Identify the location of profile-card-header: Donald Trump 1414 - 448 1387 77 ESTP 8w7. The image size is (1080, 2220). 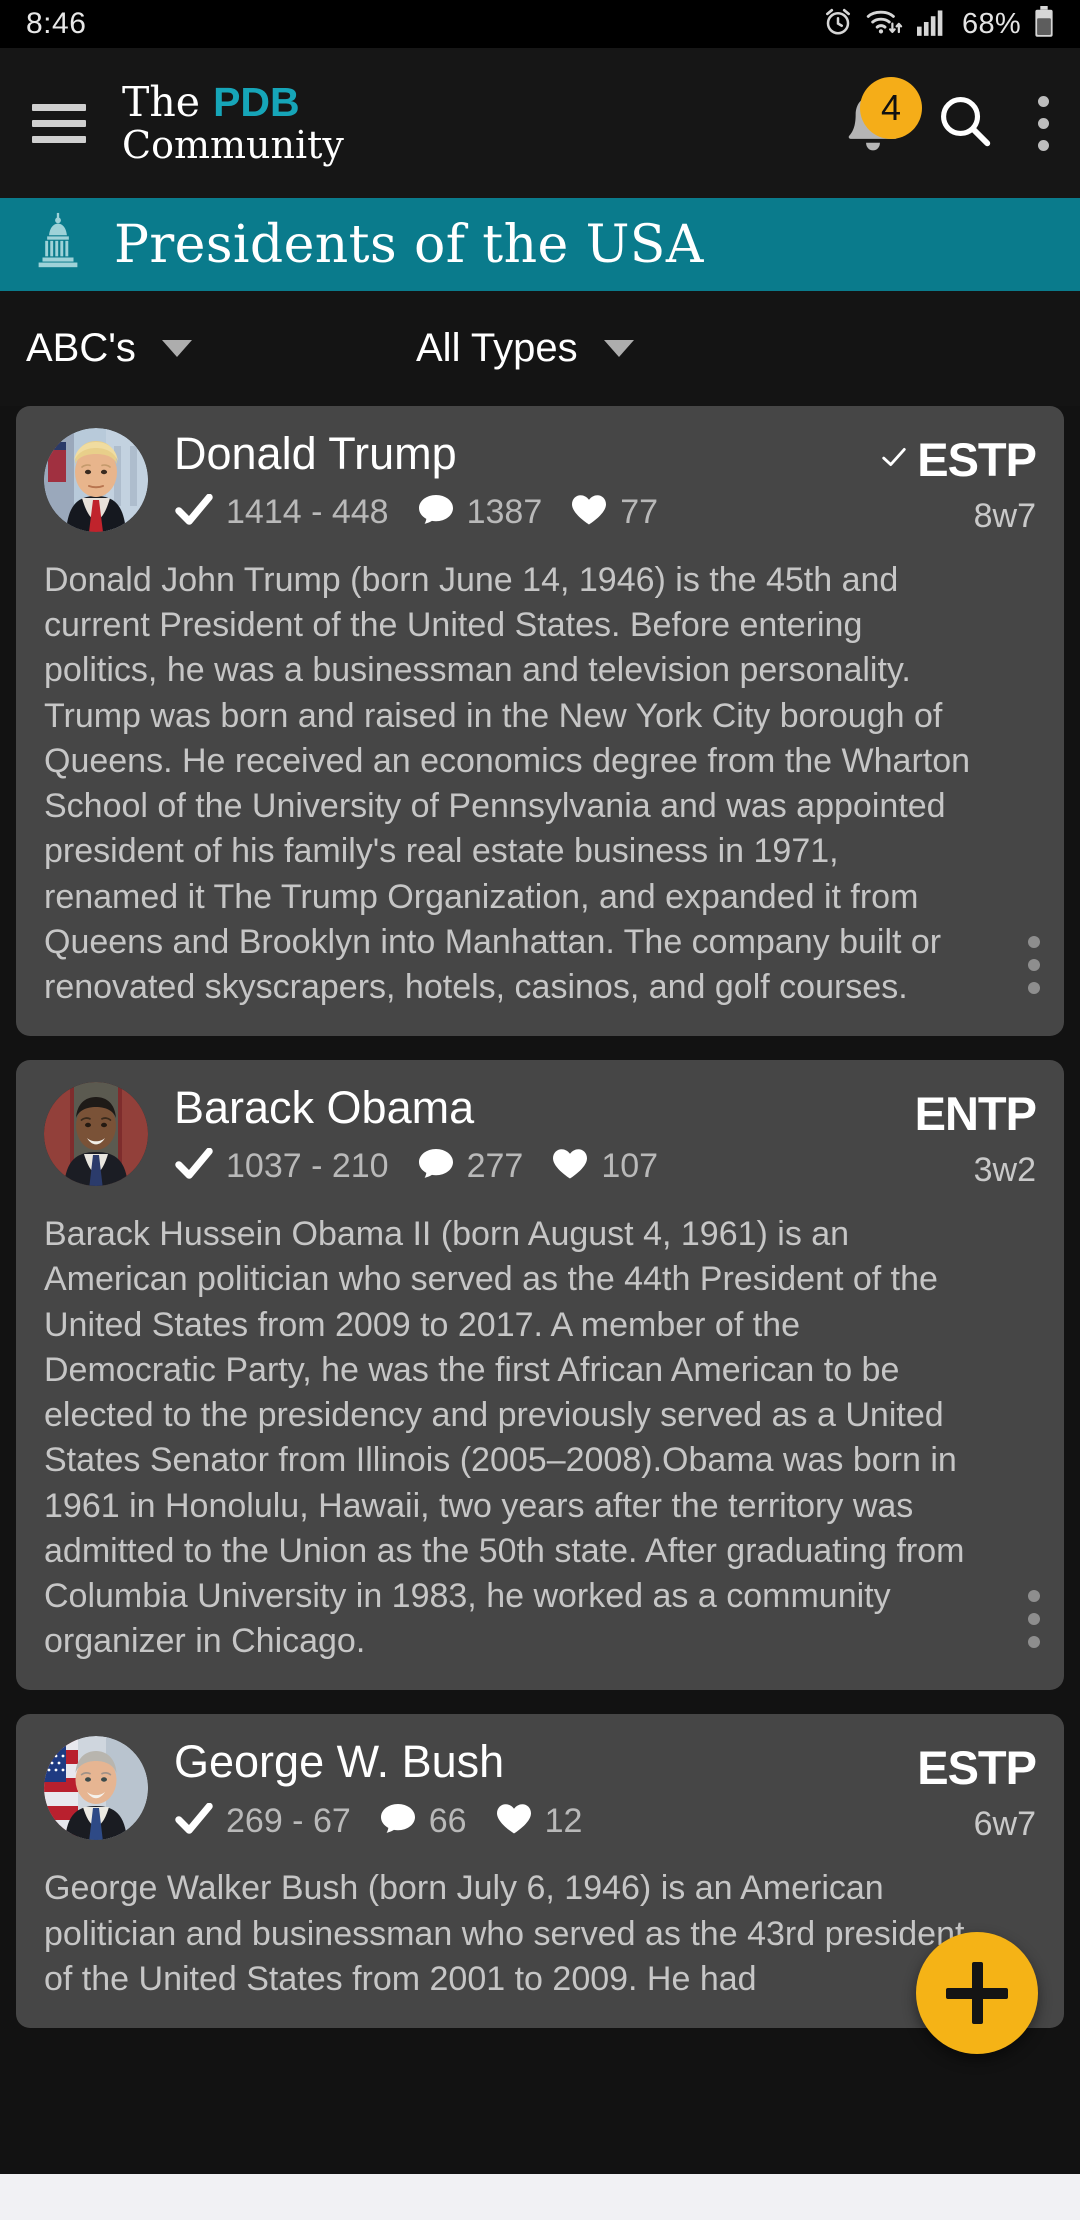
(540, 482).